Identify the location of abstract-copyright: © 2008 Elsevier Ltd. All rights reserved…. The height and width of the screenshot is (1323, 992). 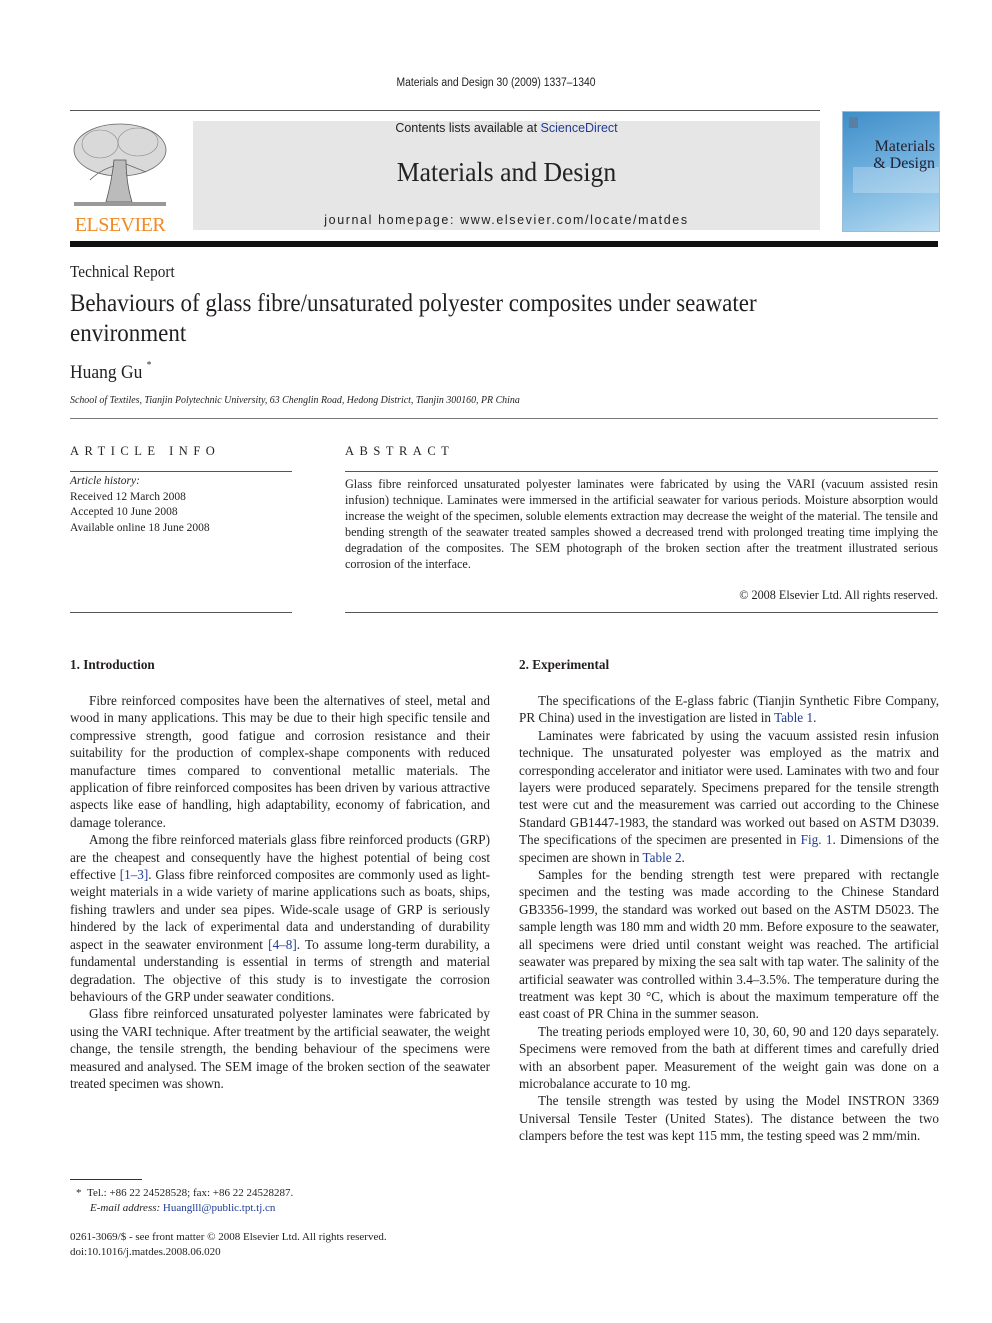
(838, 595).